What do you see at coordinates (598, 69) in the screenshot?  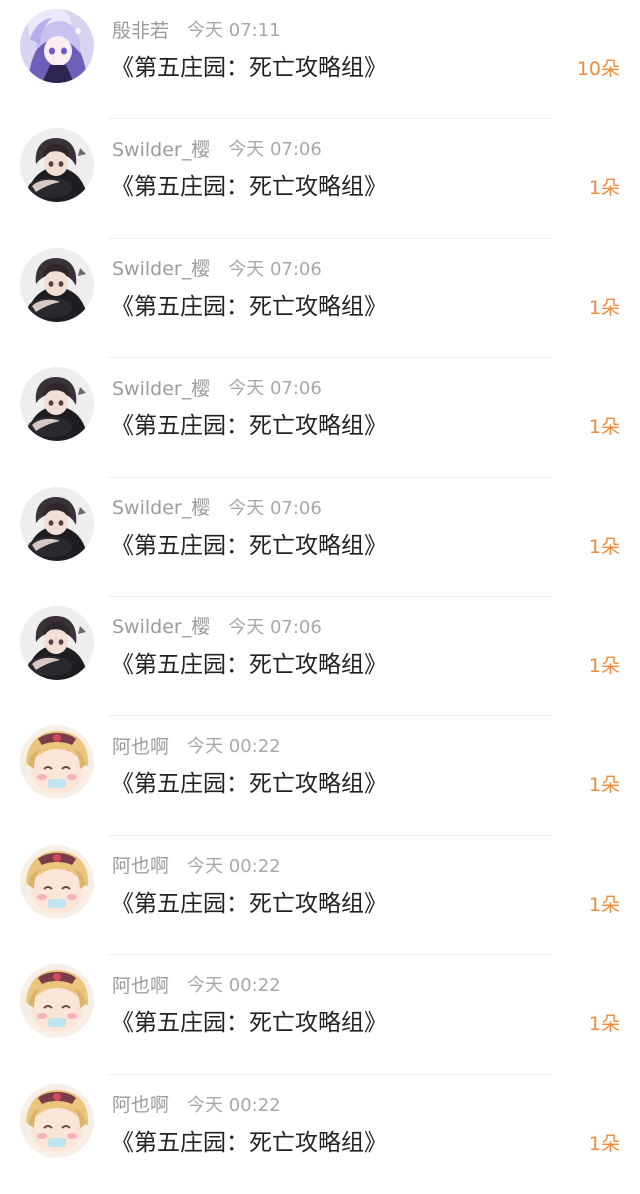 I see `flower-count: 10朵` at bounding box center [598, 69].